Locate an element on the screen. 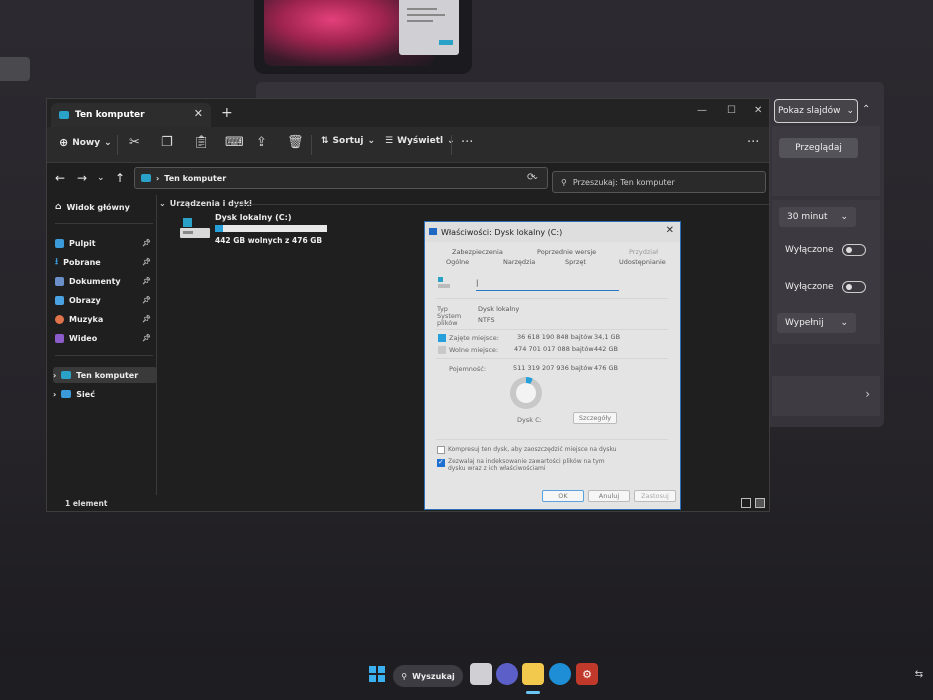  sidebar-item-music: Muzyka 📌︎ is located at coordinates (105, 319).